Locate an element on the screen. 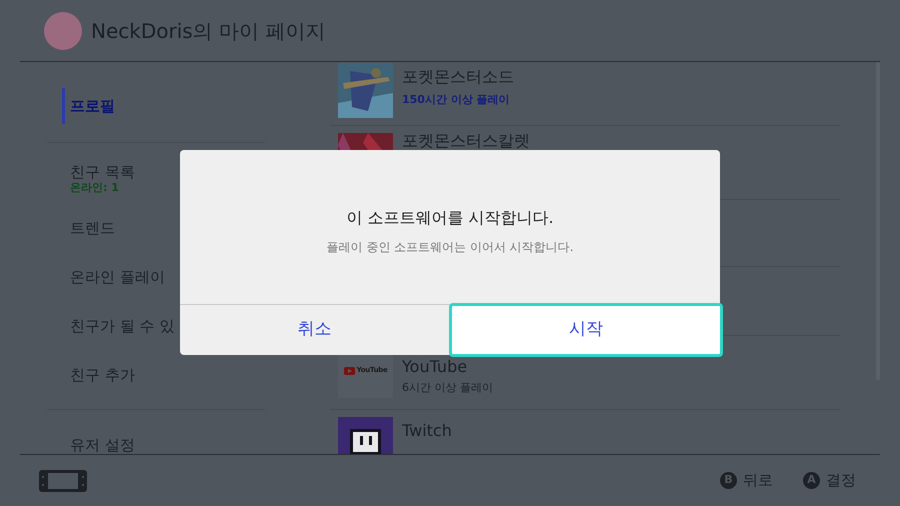  sidebar-label: 온라인 플레이 is located at coordinates (118, 277).